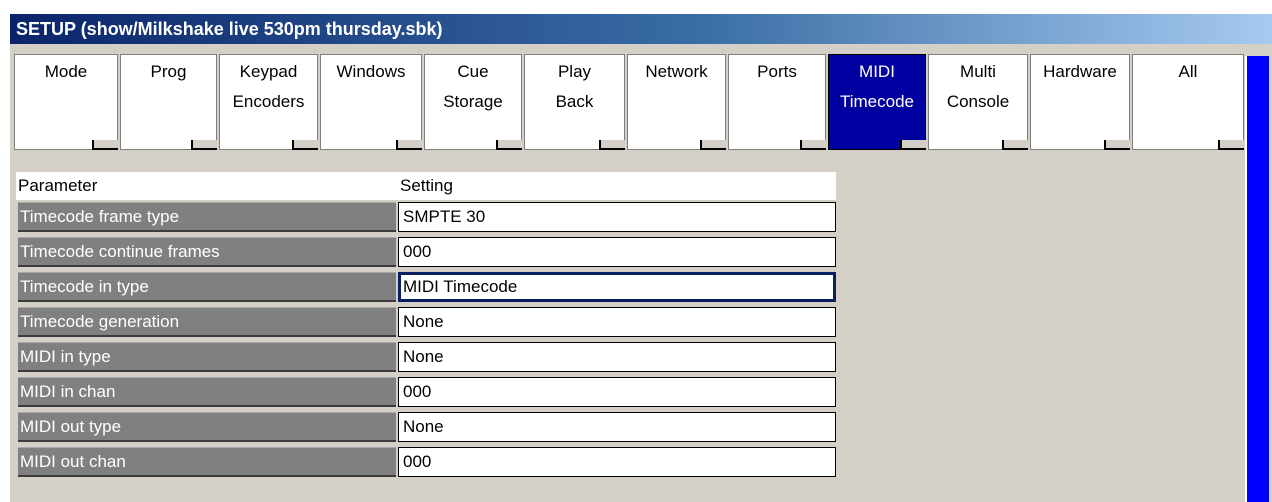 The width and height of the screenshot is (1272, 502). I want to click on table-row: Timecode frame type SMPTE 30, so click(427, 217).